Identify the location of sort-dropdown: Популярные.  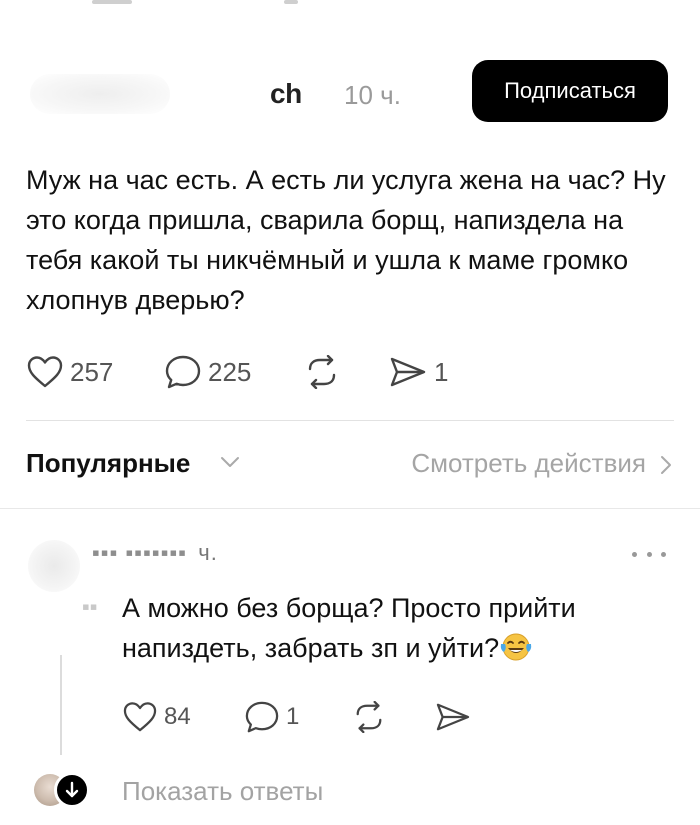
(108, 463).